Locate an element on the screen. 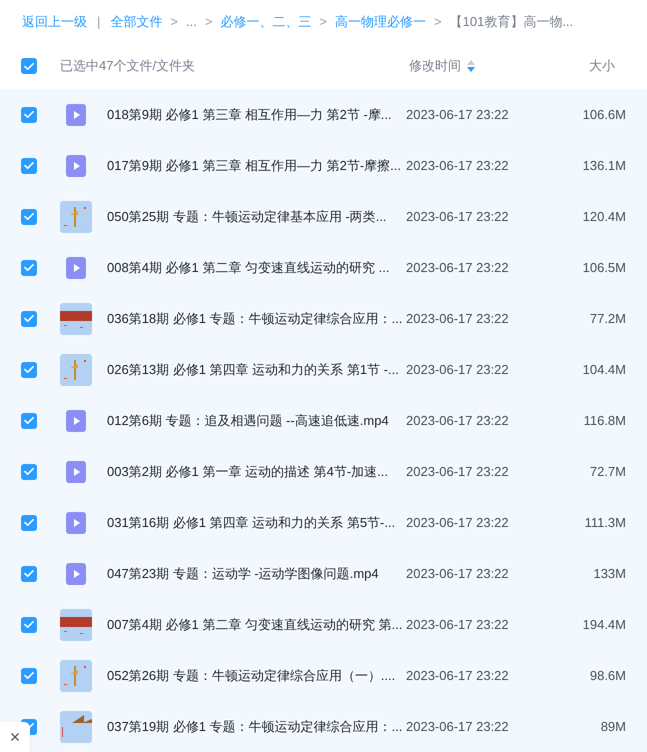 This screenshot has height=752, width=647. column-header: 修改时间 is located at coordinates (435, 66).